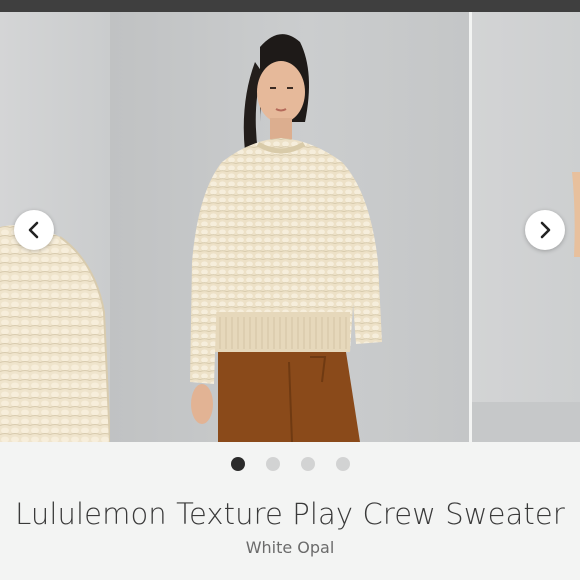 This screenshot has height=580, width=580. Describe the element at coordinates (290, 514) in the screenshot. I see `product-title: Lululemon Texture Play Crew Sweater` at that location.